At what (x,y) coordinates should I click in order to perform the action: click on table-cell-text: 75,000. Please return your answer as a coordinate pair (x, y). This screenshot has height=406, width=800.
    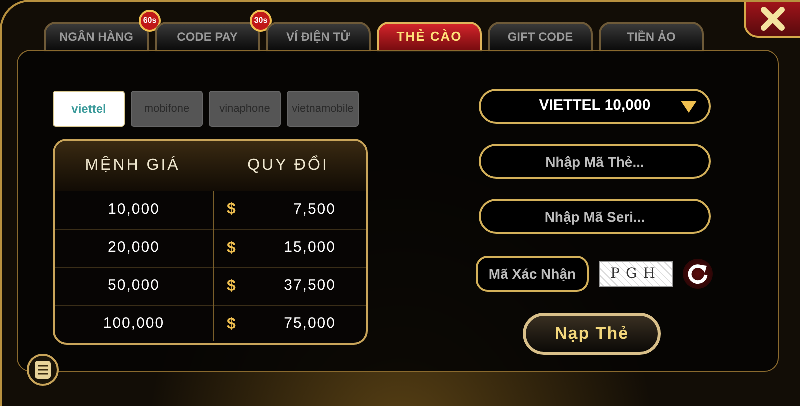
    Looking at the image, I should click on (310, 324).